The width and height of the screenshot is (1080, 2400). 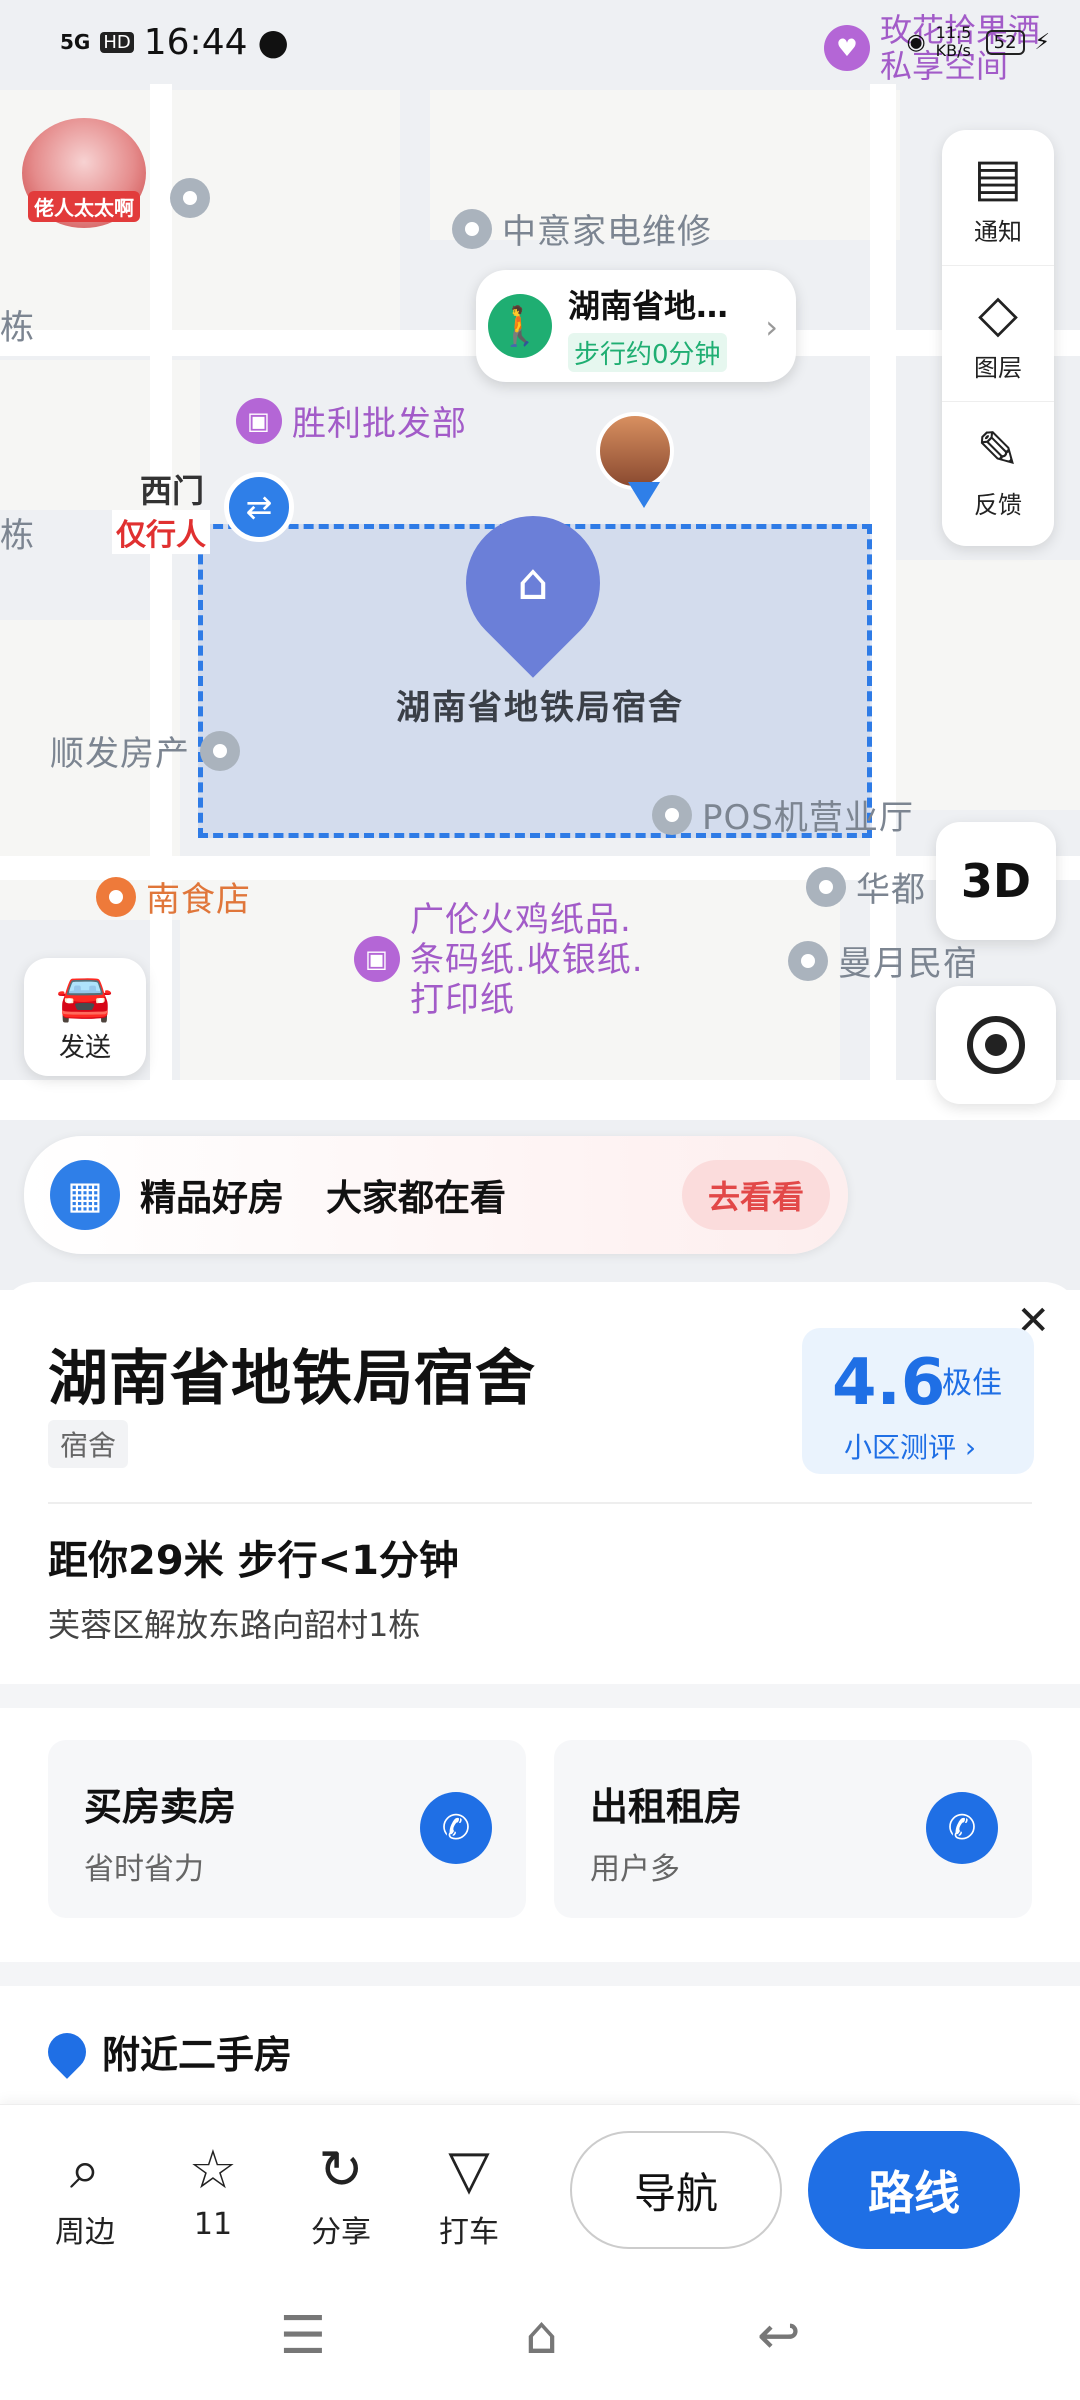 I want to click on promo-banner: ▦ 精品好房 大家都在看 去看看, so click(x=436, y=1195).